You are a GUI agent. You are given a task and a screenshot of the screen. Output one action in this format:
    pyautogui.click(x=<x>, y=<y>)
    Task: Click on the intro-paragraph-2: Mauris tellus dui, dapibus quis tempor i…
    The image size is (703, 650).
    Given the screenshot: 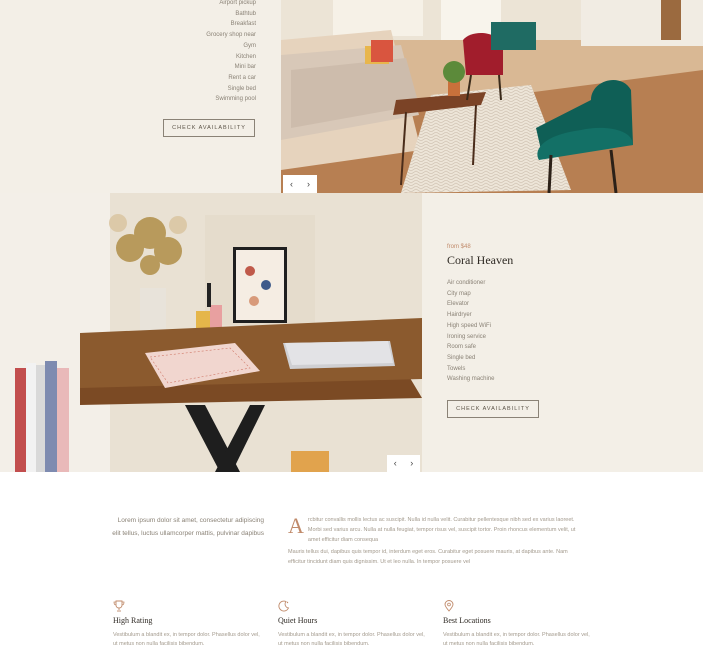 What is the action you would take?
    pyautogui.click(x=428, y=556)
    